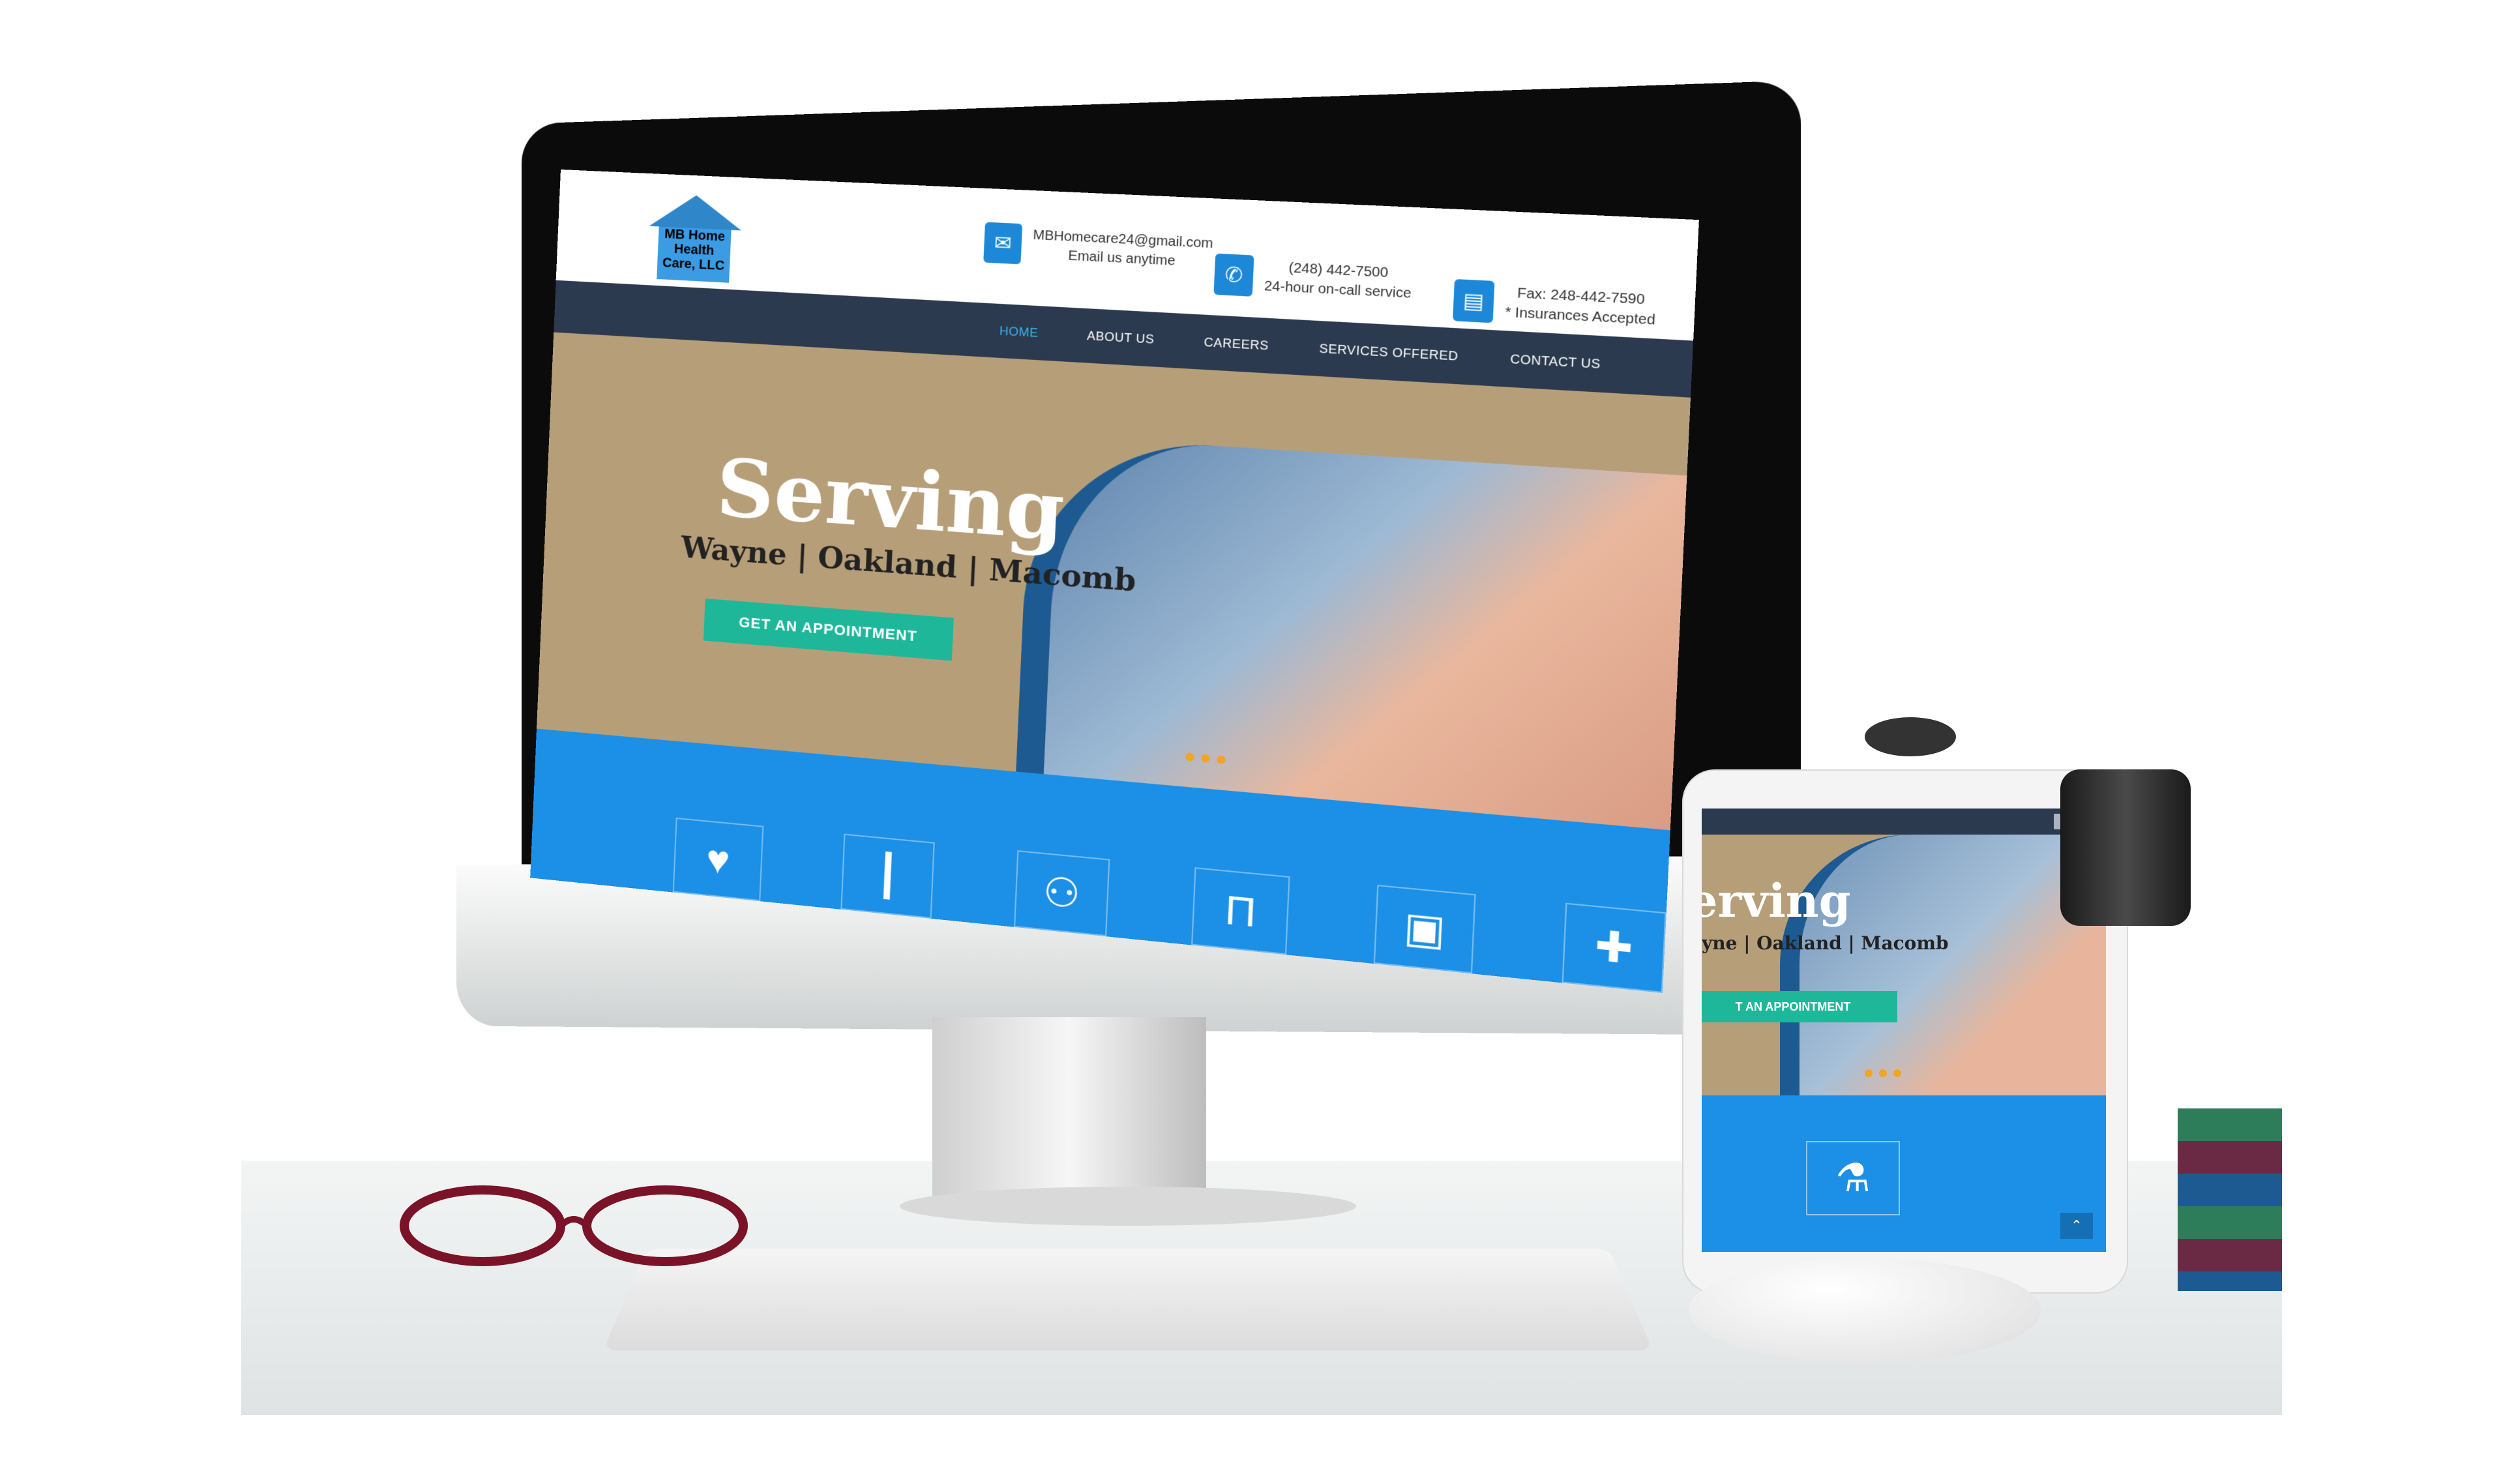 The width and height of the screenshot is (2518, 1484). What do you see at coordinates (1062, 893) in the screenshot?
I see `family-icon: ⚇` at bounding box center [1062, 893].